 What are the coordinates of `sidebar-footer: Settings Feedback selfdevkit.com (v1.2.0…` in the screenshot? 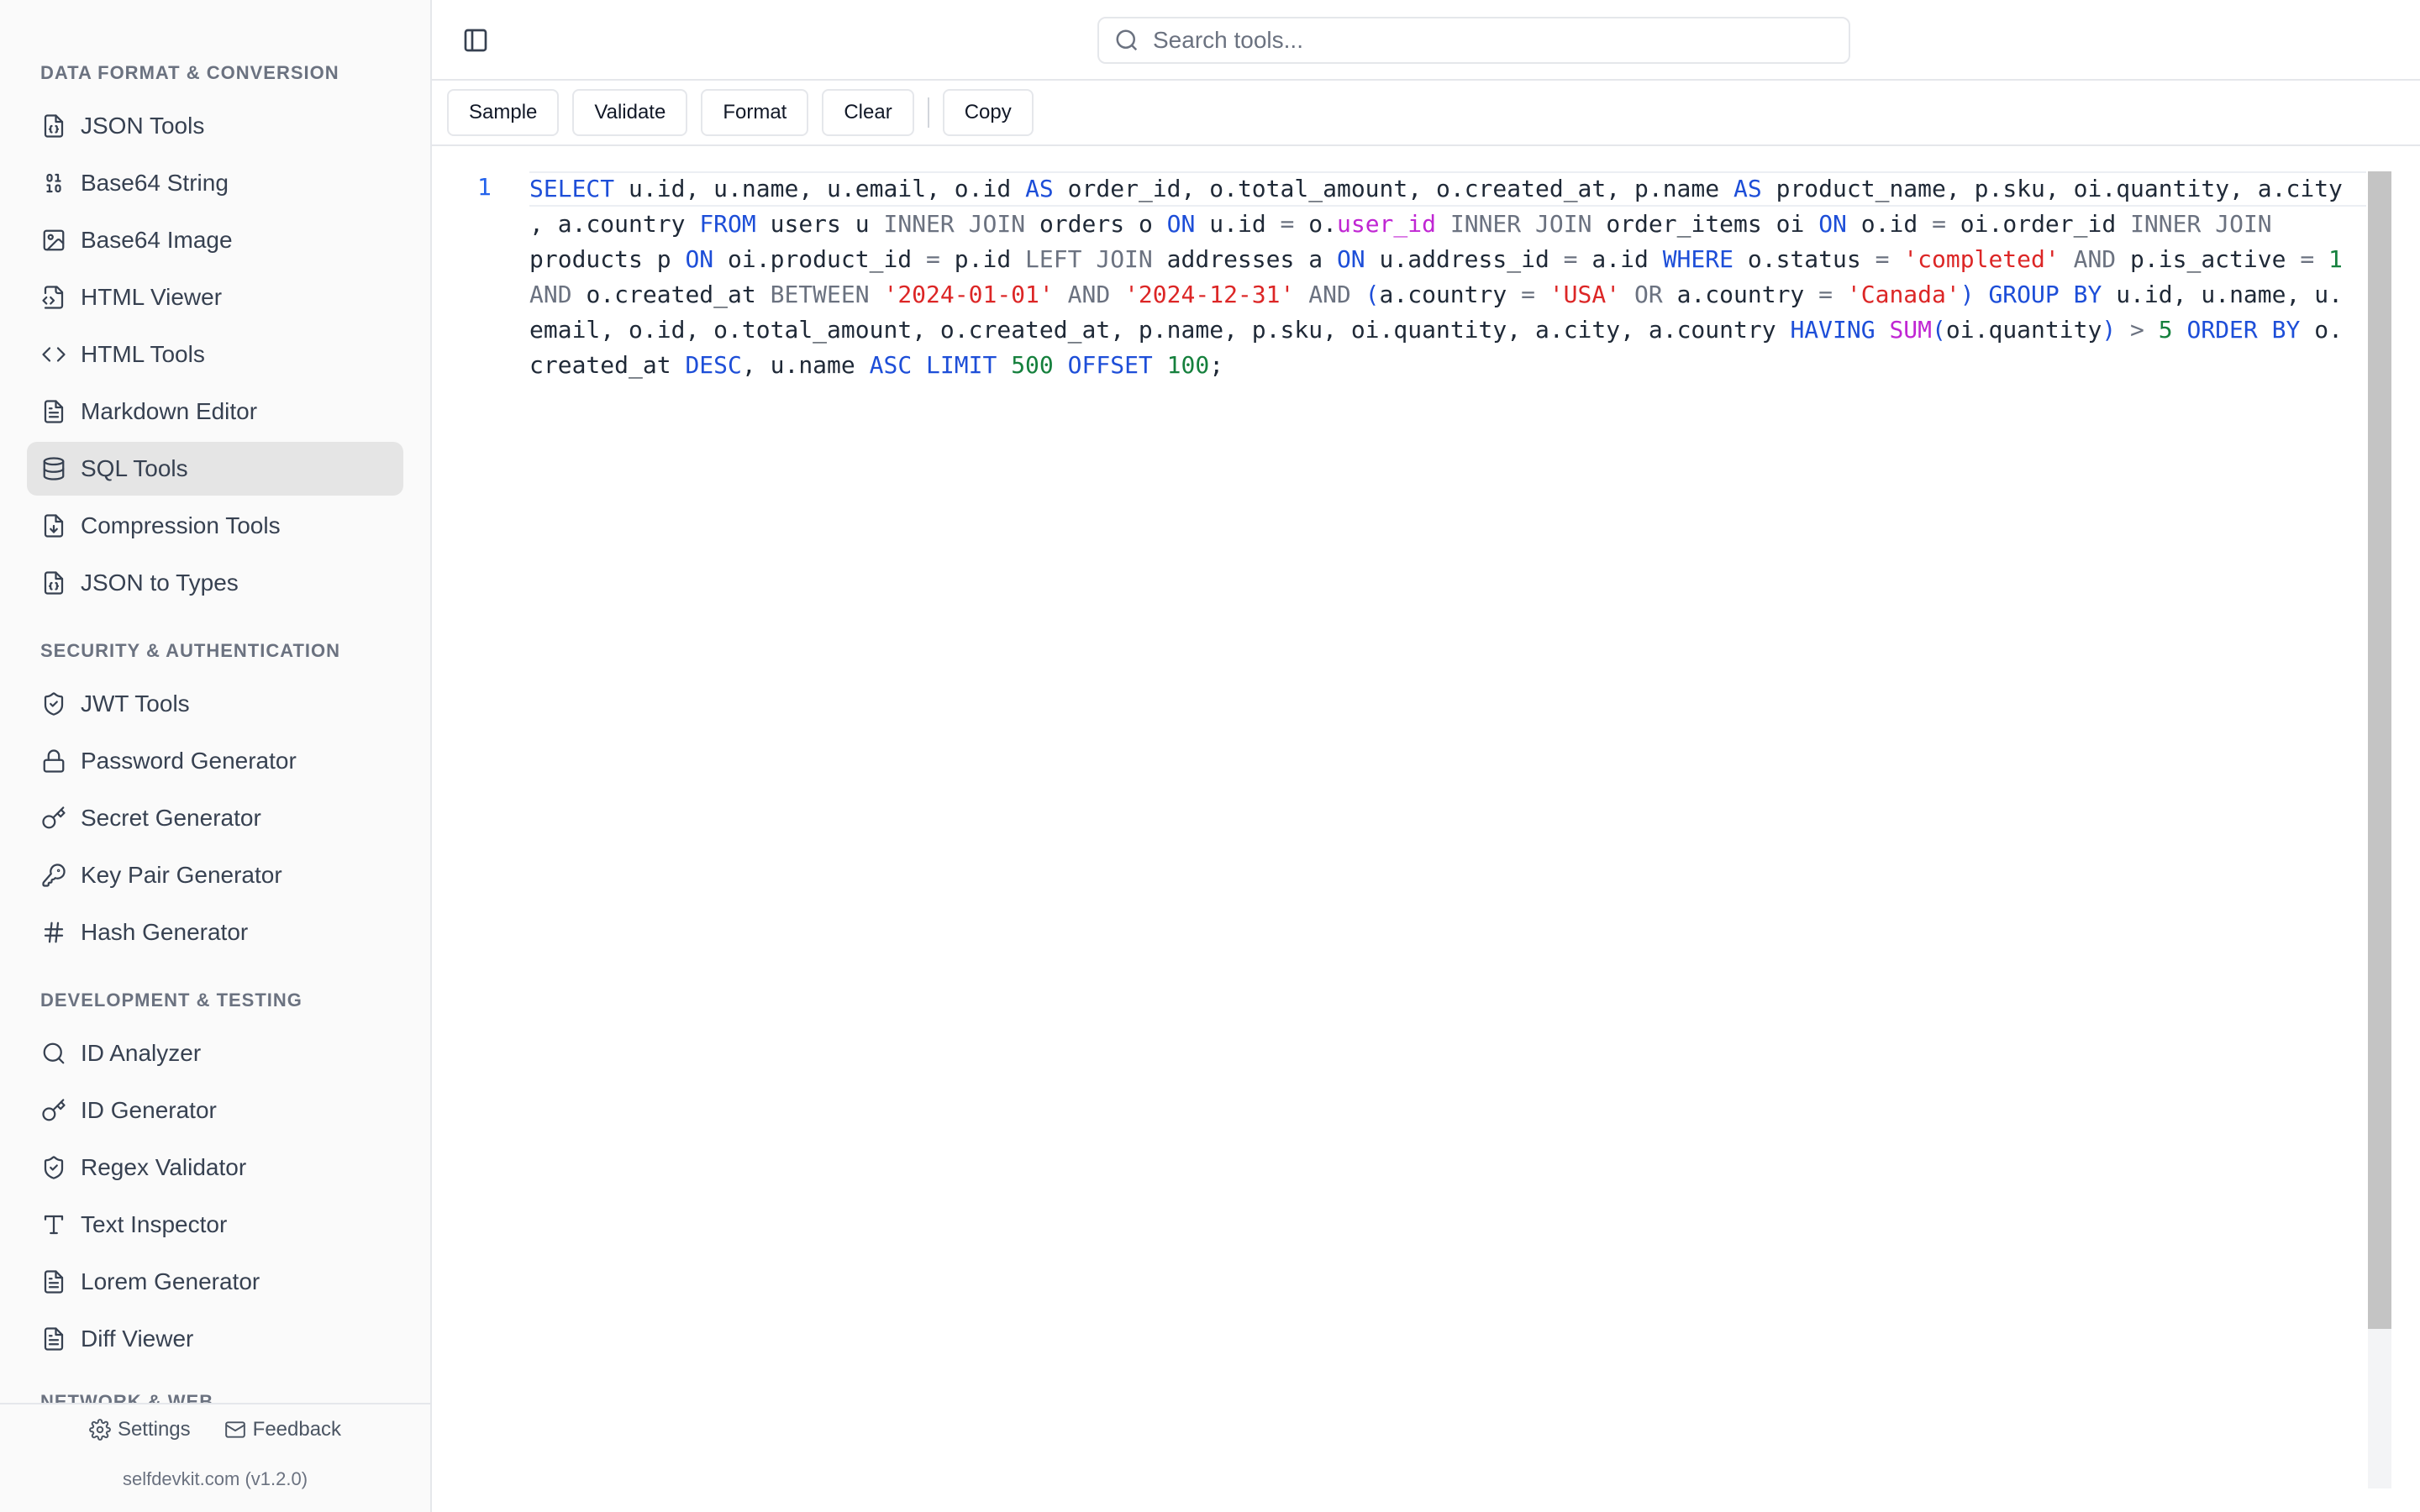 It's located at (215, 1457).